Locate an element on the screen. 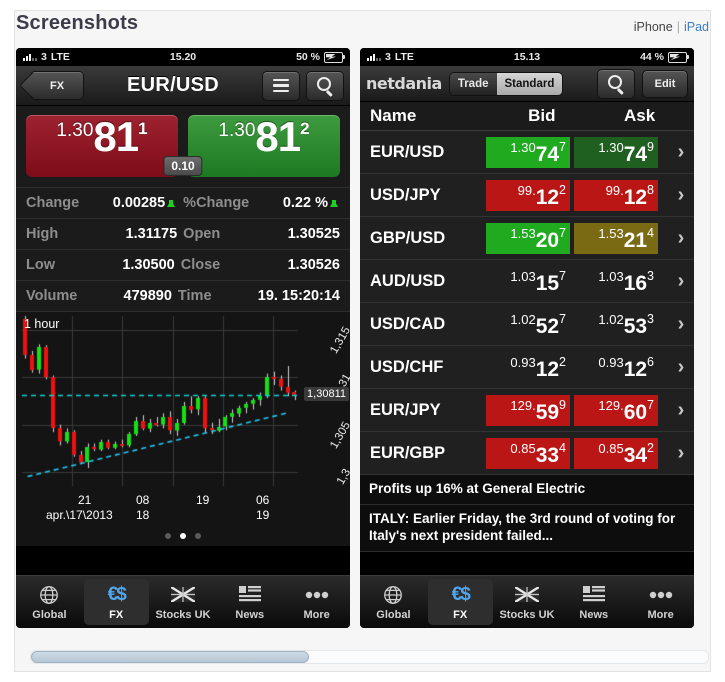  quote-row: USD/JPY 99. 12 2 99. 12 8 › is located at coordinates (527, 195).